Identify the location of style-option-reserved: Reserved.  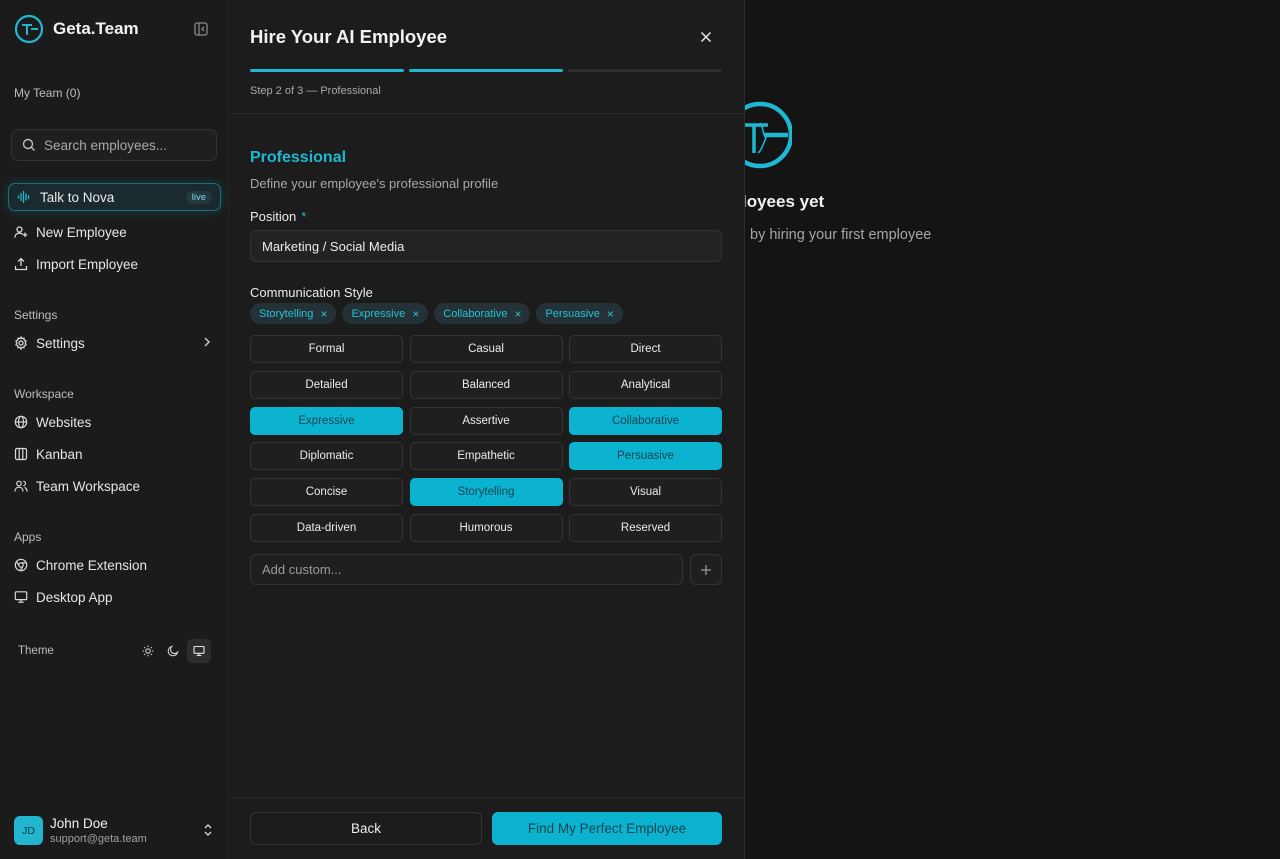
(645, 527).